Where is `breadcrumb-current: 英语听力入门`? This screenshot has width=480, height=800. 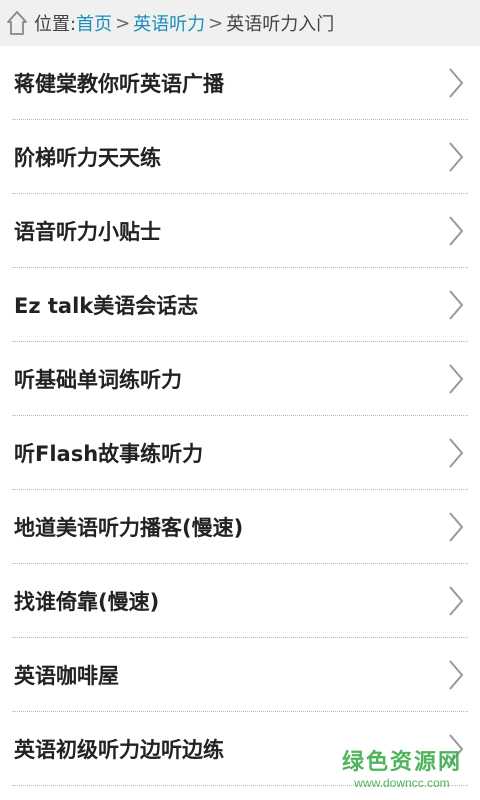 breadcrumb-current: 英语听力入门 is located at coordinates (280, 24).